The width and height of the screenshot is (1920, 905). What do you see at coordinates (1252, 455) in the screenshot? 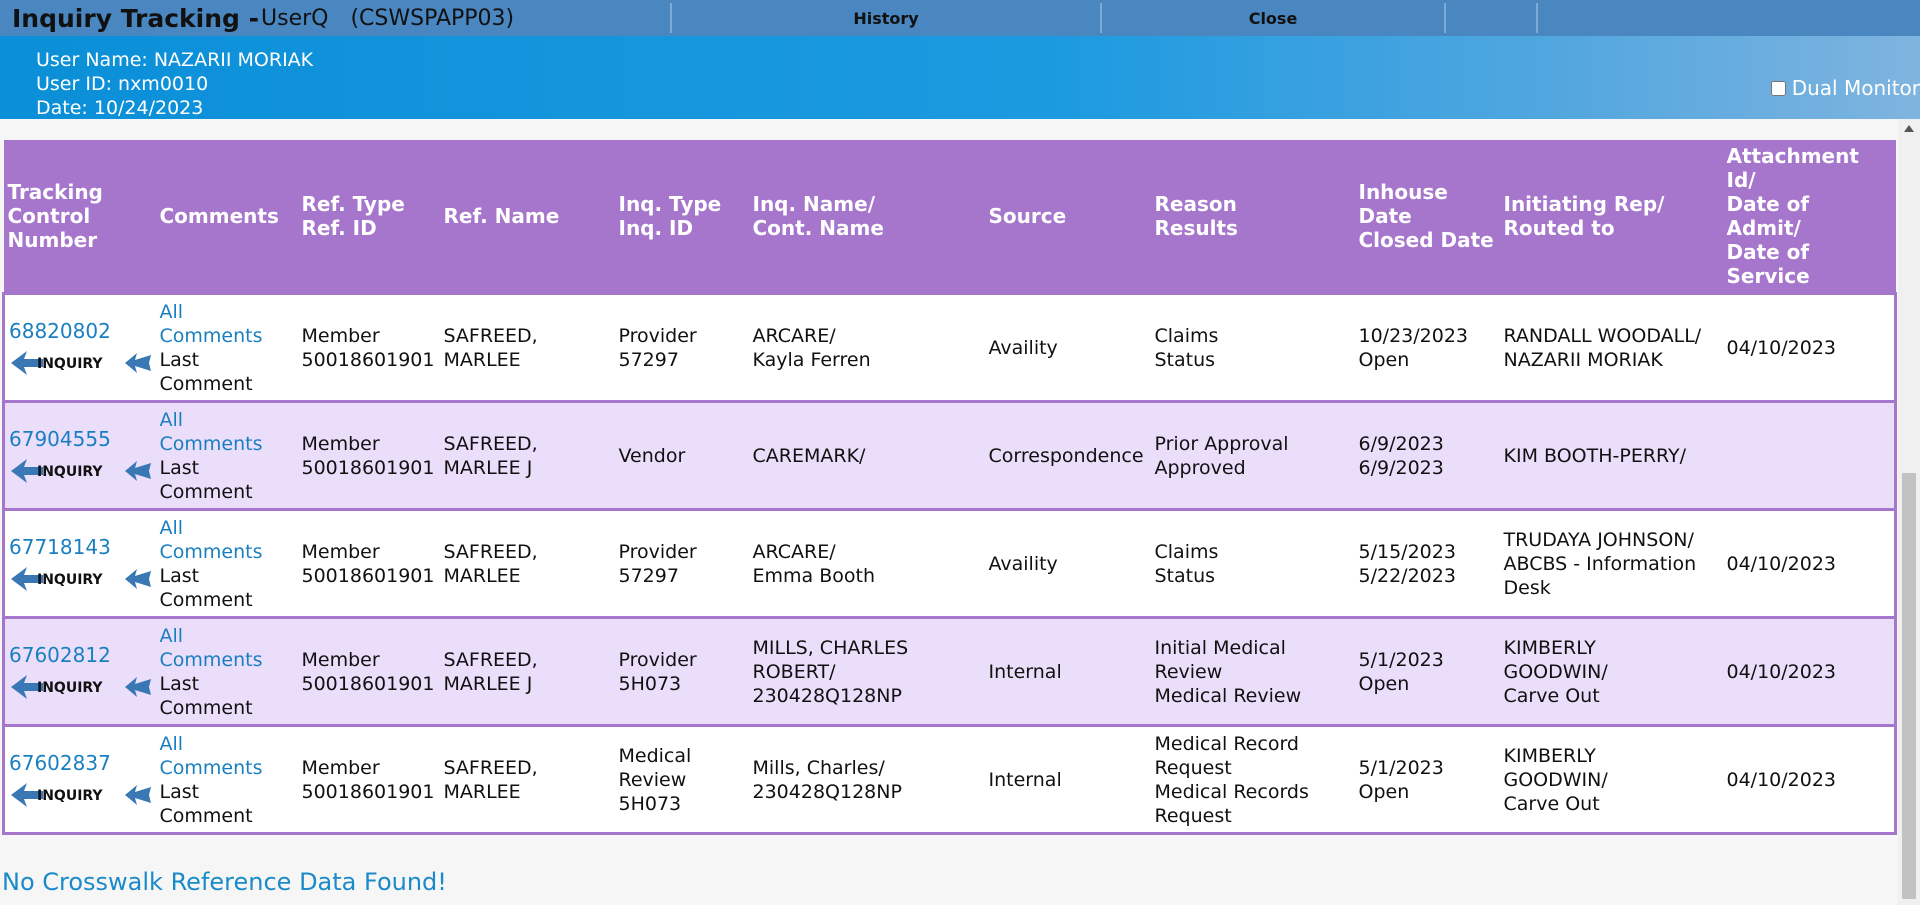
I see `reason-cell: Prior Approval Approved` at bounding box center [1252, 455].